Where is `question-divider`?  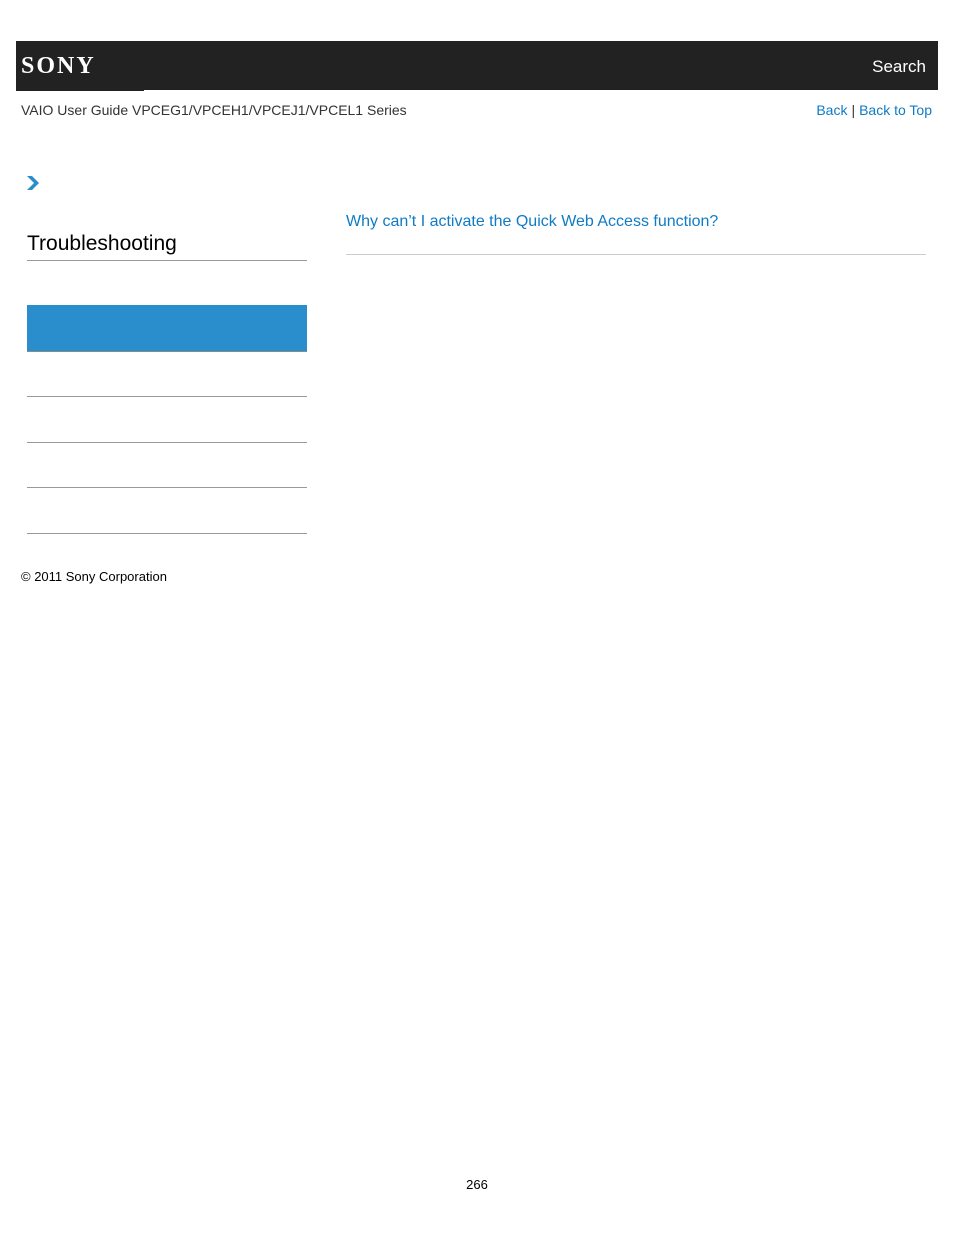
question-divider is located at coordinates (636, 254).